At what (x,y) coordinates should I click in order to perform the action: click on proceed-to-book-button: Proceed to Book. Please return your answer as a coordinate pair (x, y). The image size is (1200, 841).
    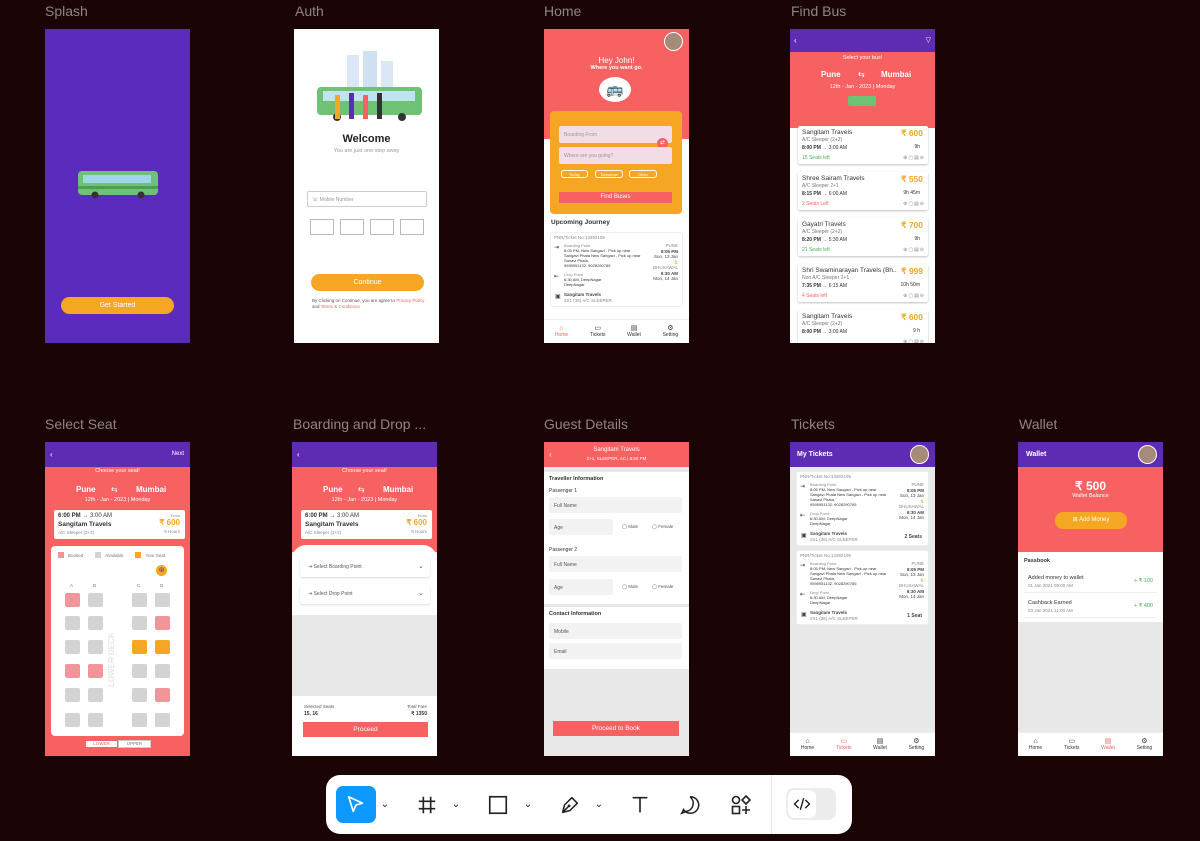
    Looking at the image, I should click on (616, 728).